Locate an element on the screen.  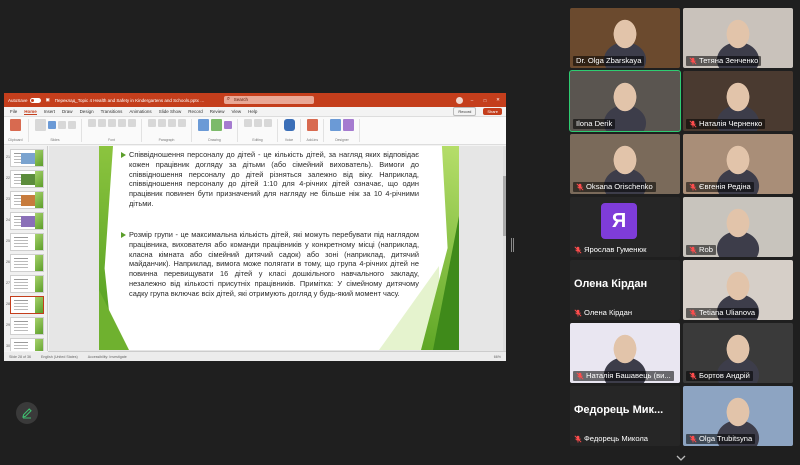
close-icon: ✕ is located at coordinates (498, 100).